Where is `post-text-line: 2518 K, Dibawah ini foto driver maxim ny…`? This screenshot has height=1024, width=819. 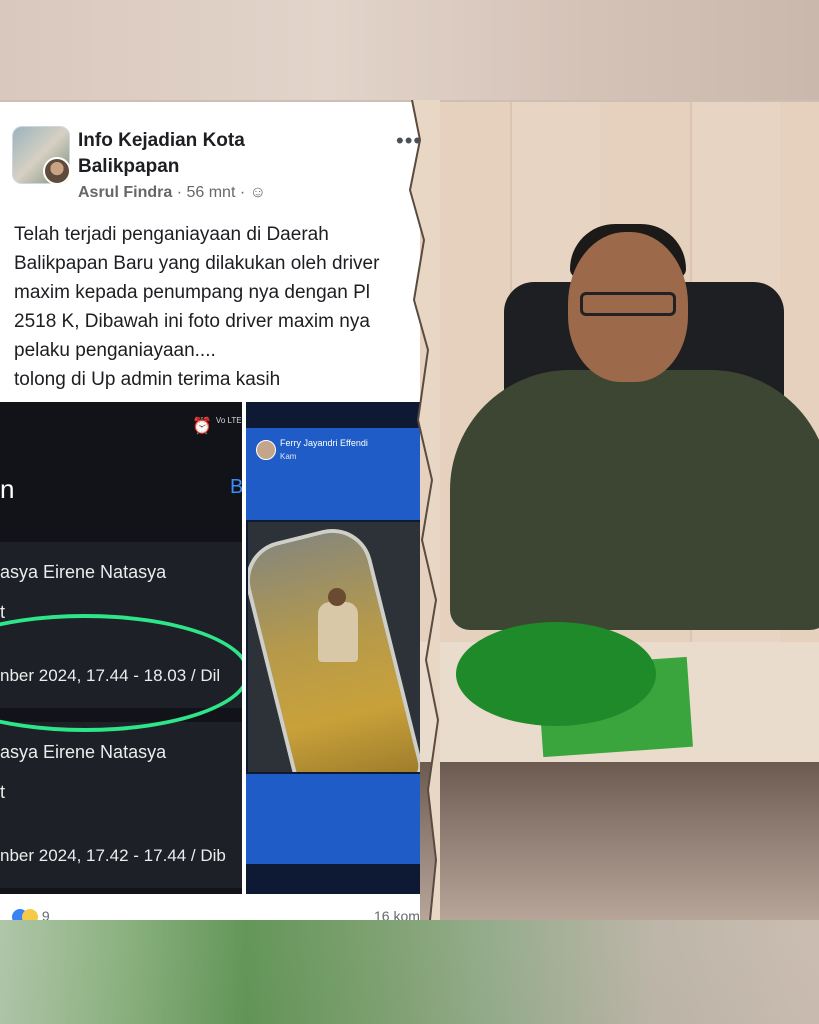 post-text-line: 2518 K, Dibawah ini foto driver maxim ny… is located at coordinates (192, 321).